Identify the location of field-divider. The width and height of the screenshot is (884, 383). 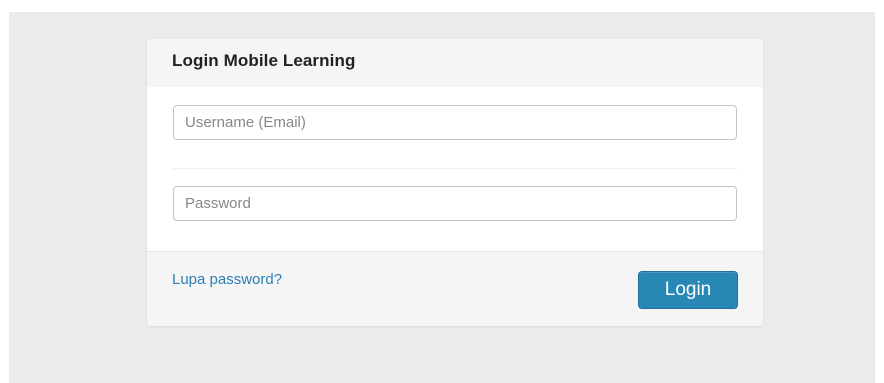
(455, 168).